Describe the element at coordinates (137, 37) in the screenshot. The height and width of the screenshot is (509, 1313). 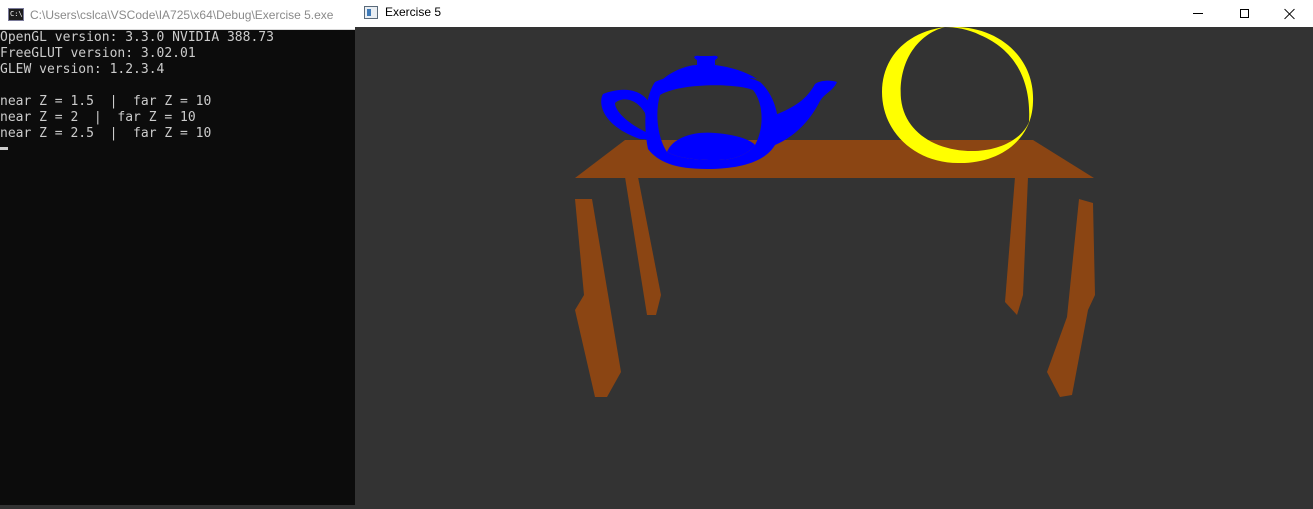
I see `console-line: OpenGL version: 3.3.0 NVIDIA 388.73` at that location.